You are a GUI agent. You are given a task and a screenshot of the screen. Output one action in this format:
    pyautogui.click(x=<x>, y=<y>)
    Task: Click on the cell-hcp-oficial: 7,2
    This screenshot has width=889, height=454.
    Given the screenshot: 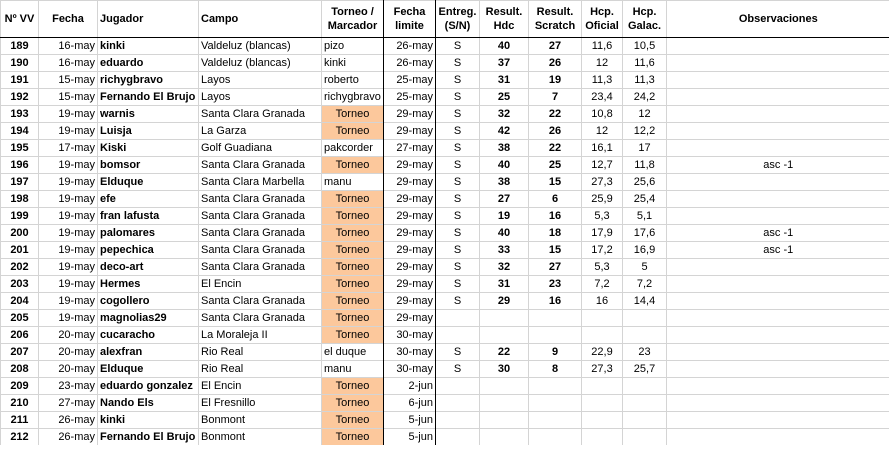 What is the action you would take?
    pyautogui.click(x=602, y=284)
    